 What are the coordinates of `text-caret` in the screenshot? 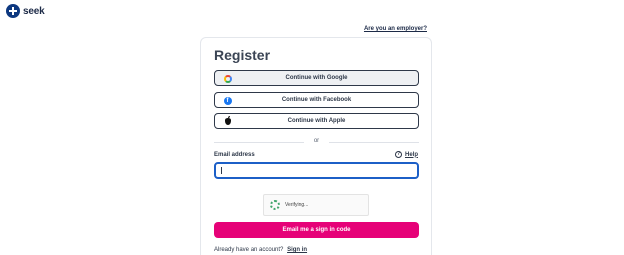 It's located at (221, 170).